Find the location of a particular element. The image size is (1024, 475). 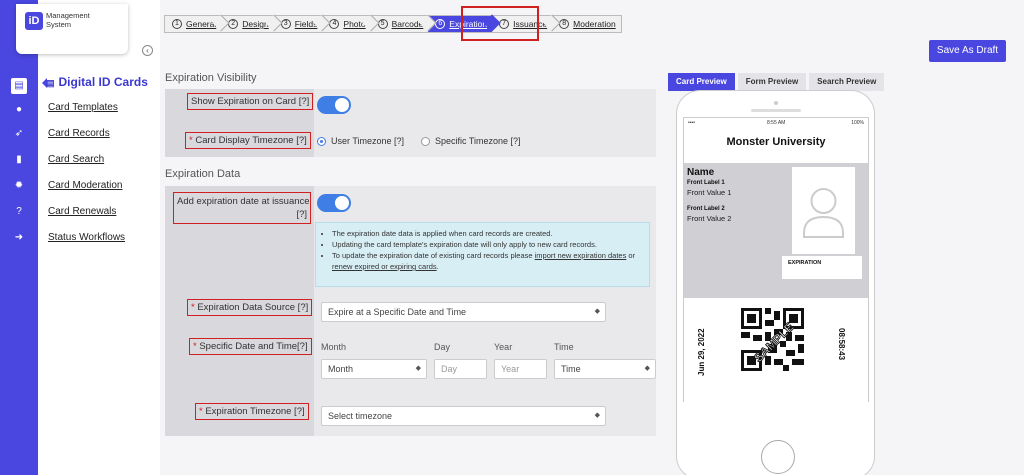

step-general: 1 General is located at coordinates (197, 23).